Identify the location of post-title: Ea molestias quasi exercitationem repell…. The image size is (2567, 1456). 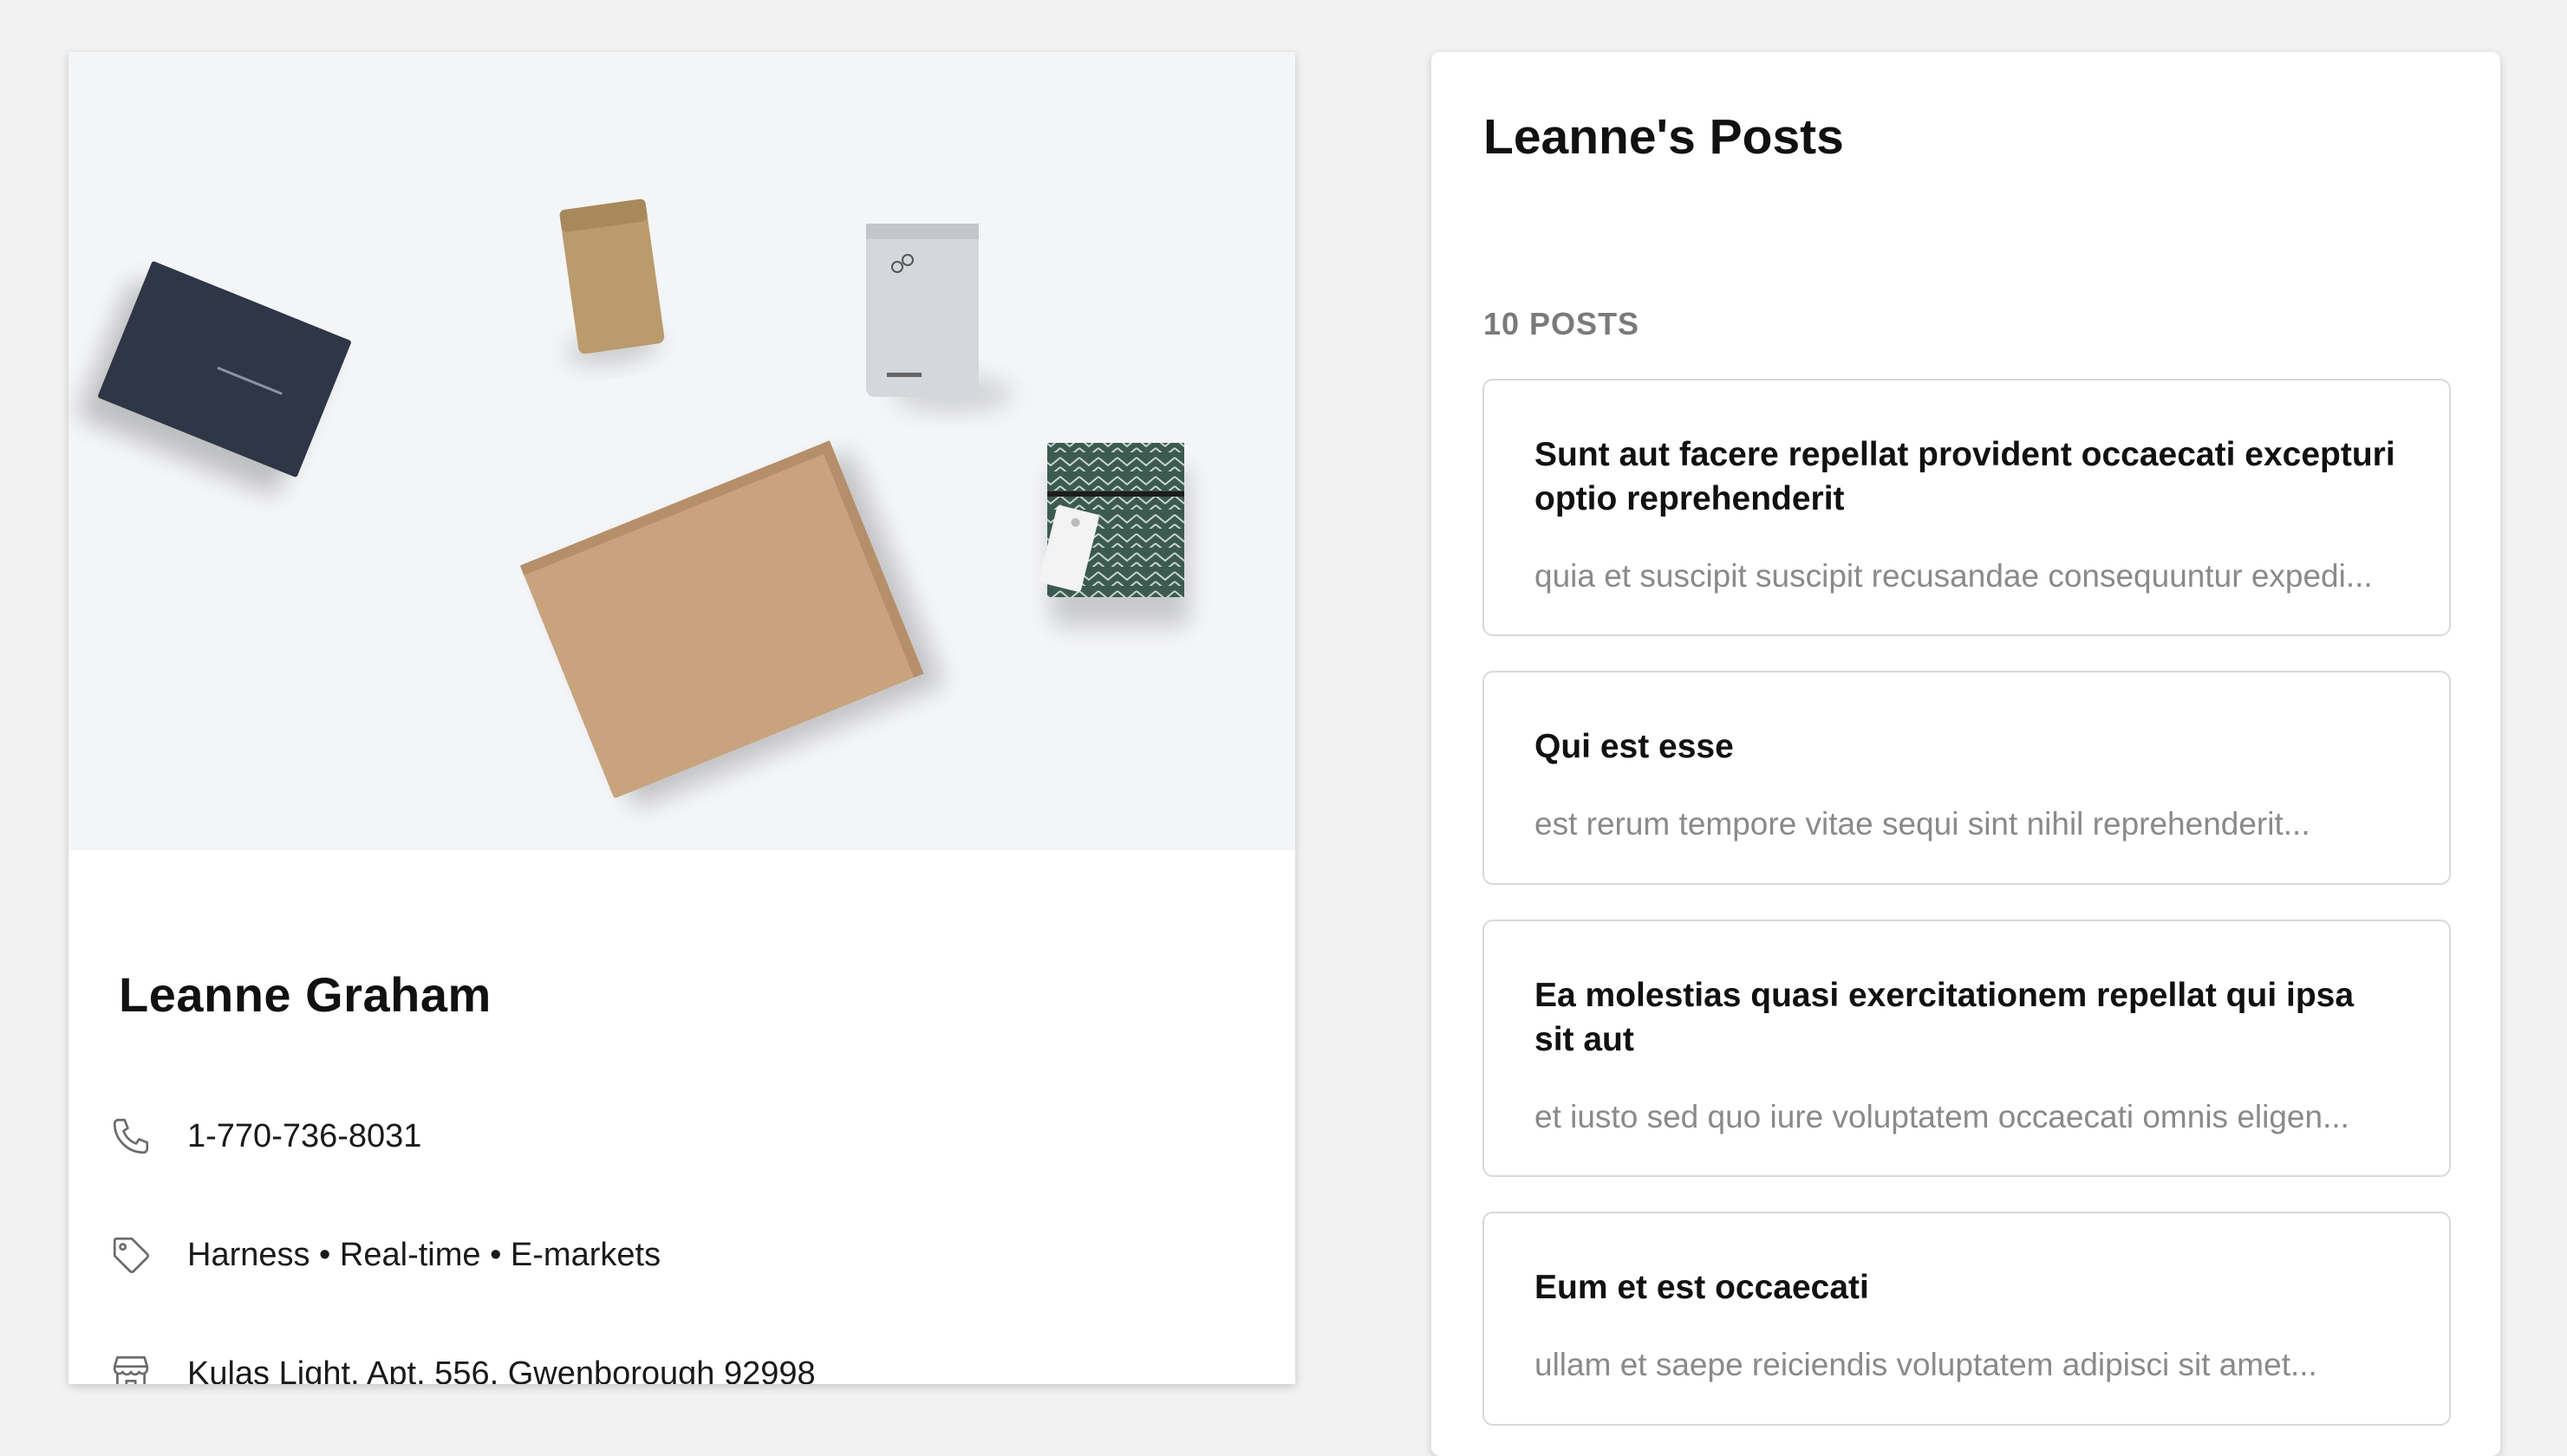
(1944, 1017).